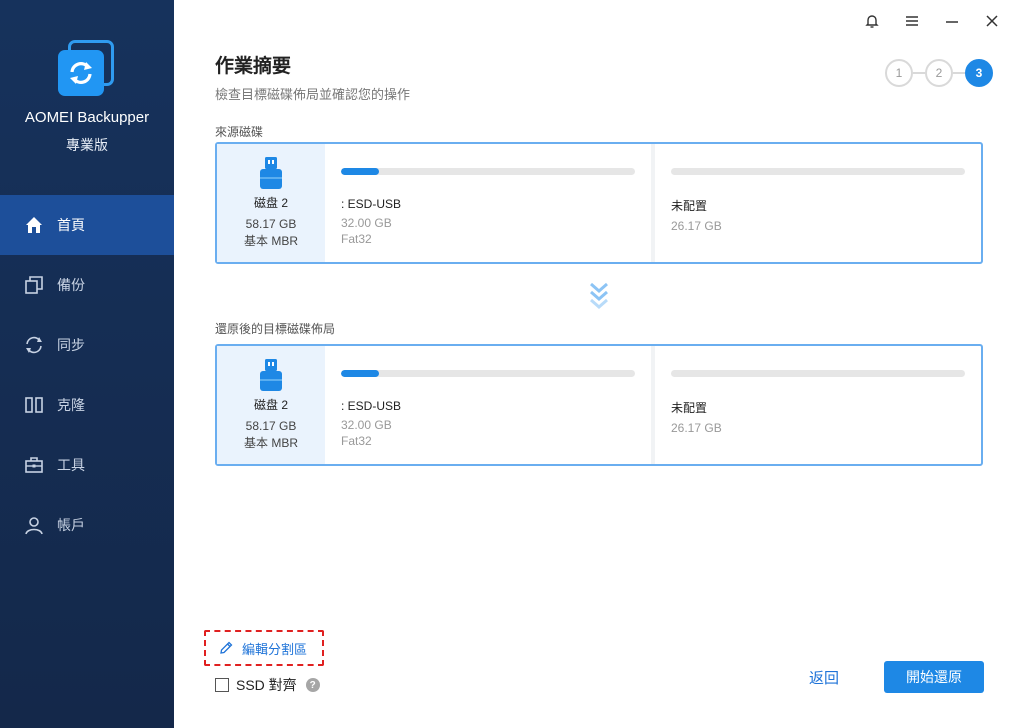 The image size is (1024, 728). I want to click on window-controls, so click(932, 21).